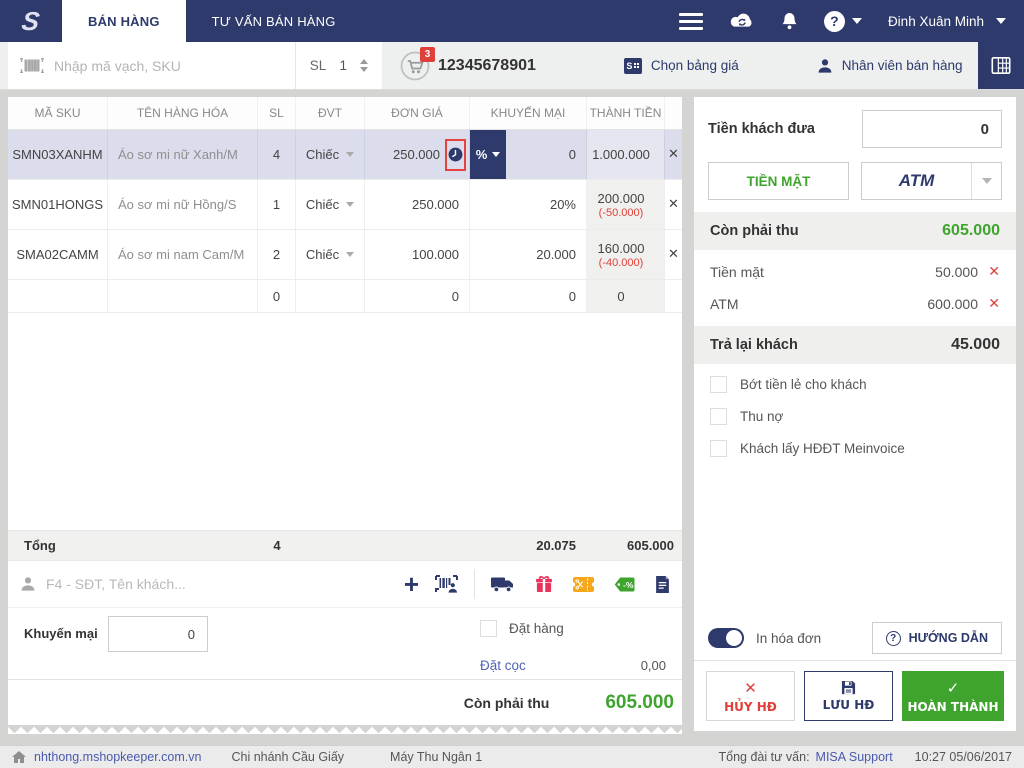  What do you see at coordinates (487, 65) in the screenshot?
I see `customer-phone: 12345678901` at bounding box center [487, 65].